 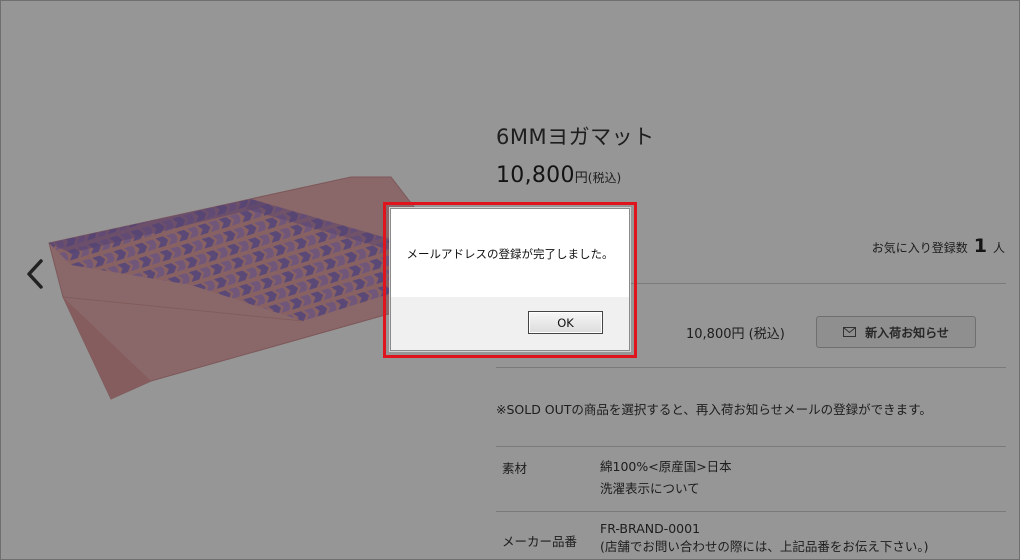 I want to click on dialog-message: メールアドレスの登録が完了しました。, so click(x=510, y=254).